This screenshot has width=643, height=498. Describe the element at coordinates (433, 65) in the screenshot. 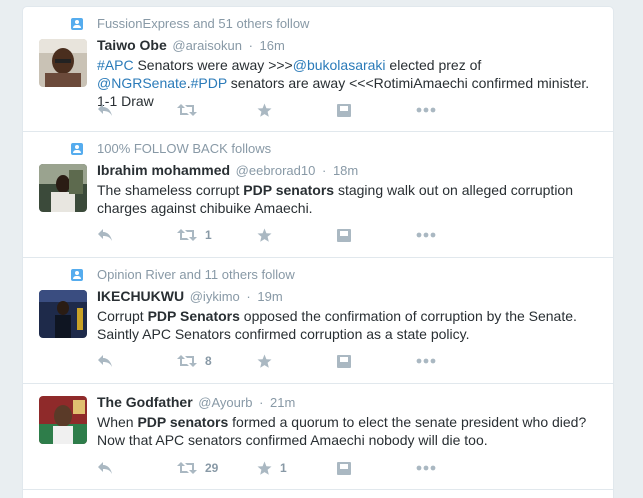

I see `tweet-text-segment: elected prez of` at that location.